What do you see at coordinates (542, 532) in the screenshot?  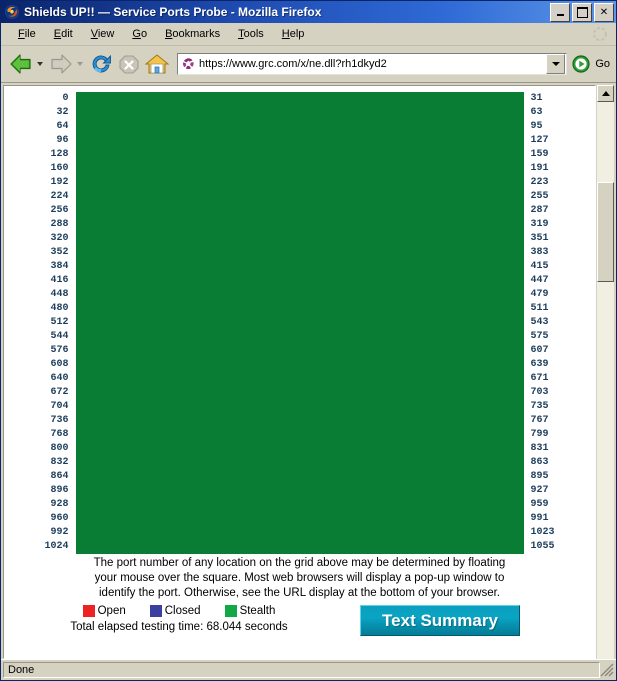 I see `grid-row-label-right: 1023` at bounding box center [542, 532].